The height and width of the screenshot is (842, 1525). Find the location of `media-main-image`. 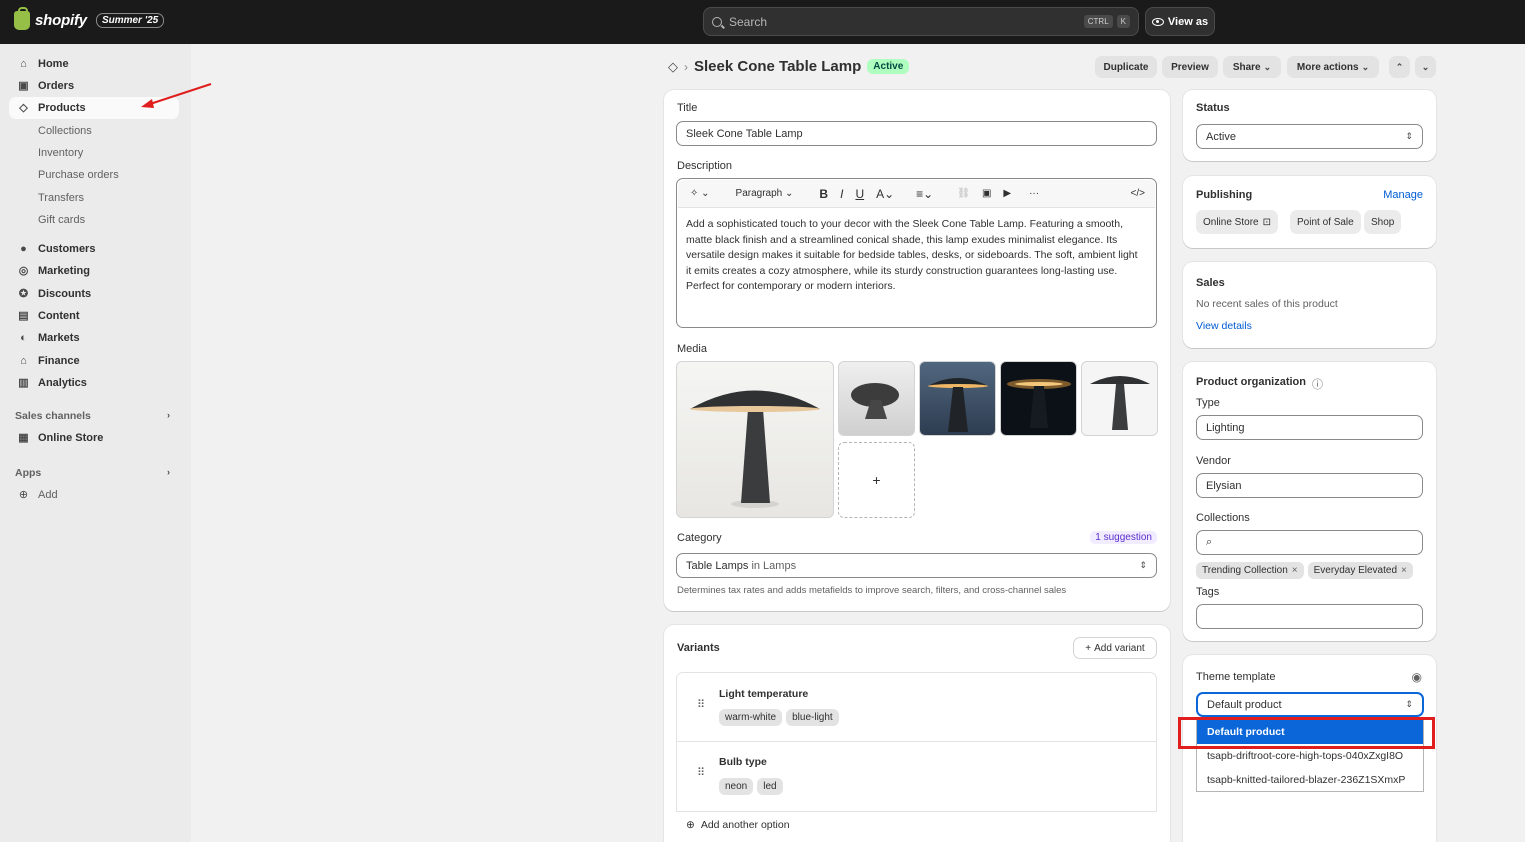

media-main-image is located at coordinates (755, 439).